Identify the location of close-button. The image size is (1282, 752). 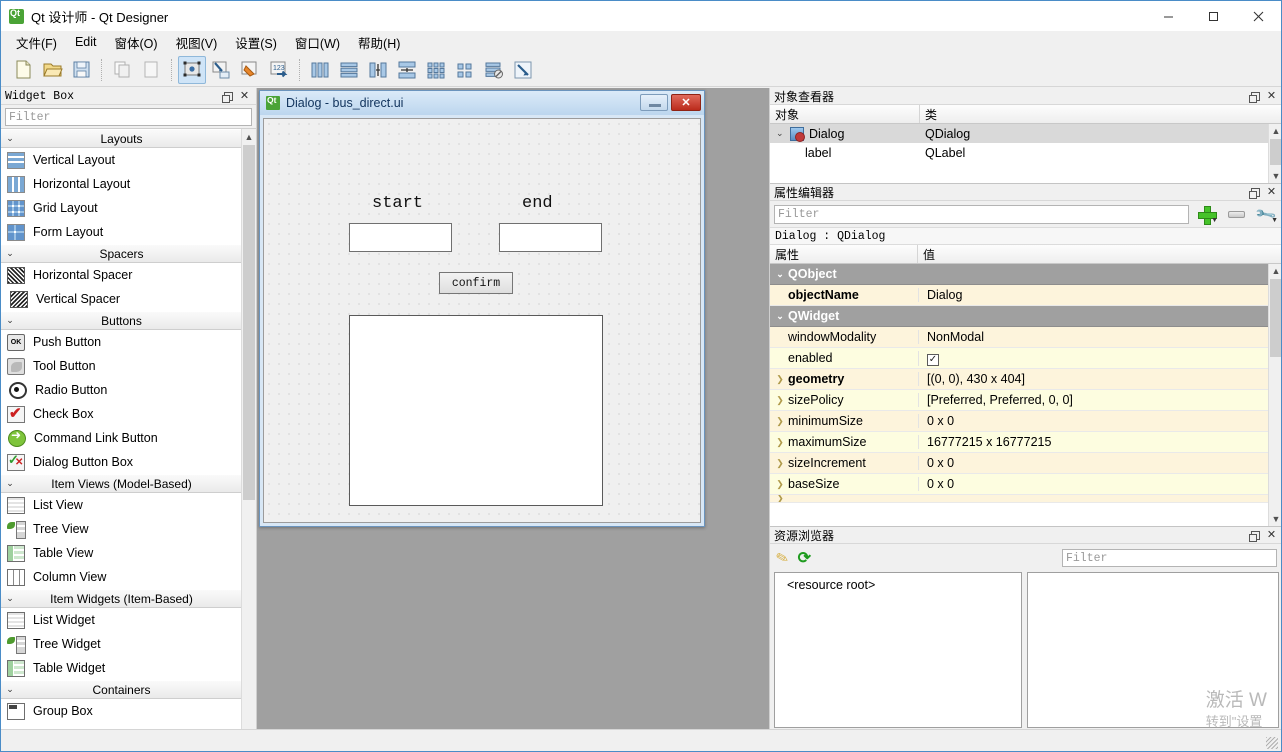
(1258, 16).